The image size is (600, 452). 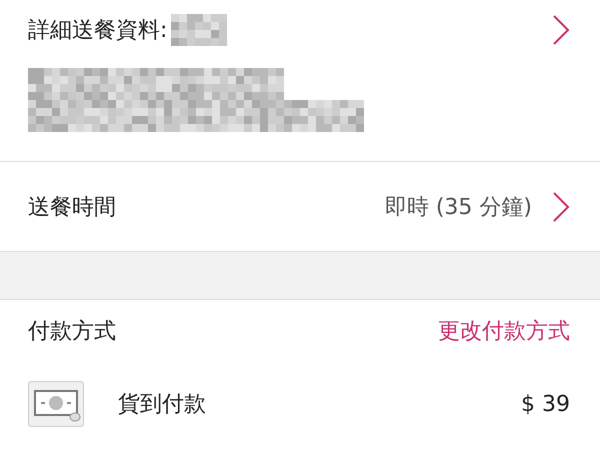 I want to click on delivery-details-label: 詳細送餐資料:, so click(x=98, y=31).